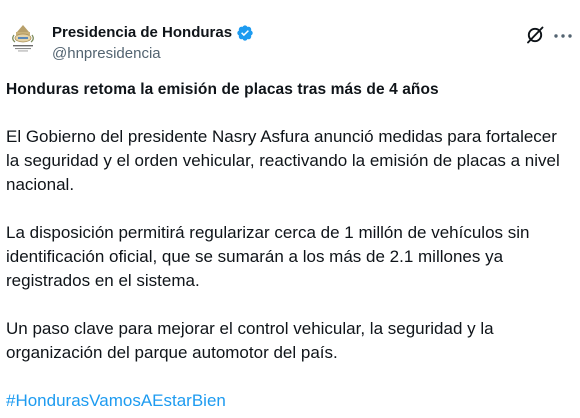 The width and height of the screenshot is (580, 418). What do you see at coordinates (535, 35) in the screenshot?
I see `grok-icon` at bounding box center [535, 35].